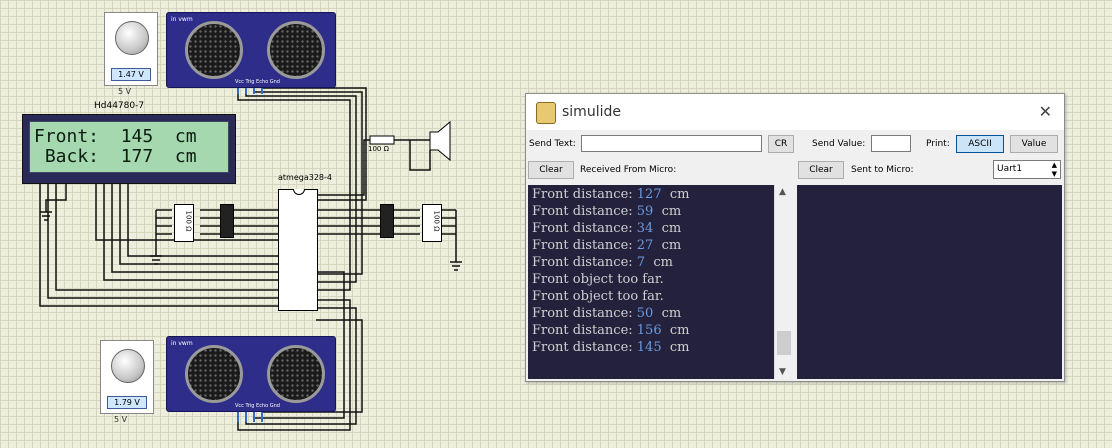 This screenshot has height=448, width=1112. I want to click on lcd-line-1: Front: 145 cm, so click(115, 136).